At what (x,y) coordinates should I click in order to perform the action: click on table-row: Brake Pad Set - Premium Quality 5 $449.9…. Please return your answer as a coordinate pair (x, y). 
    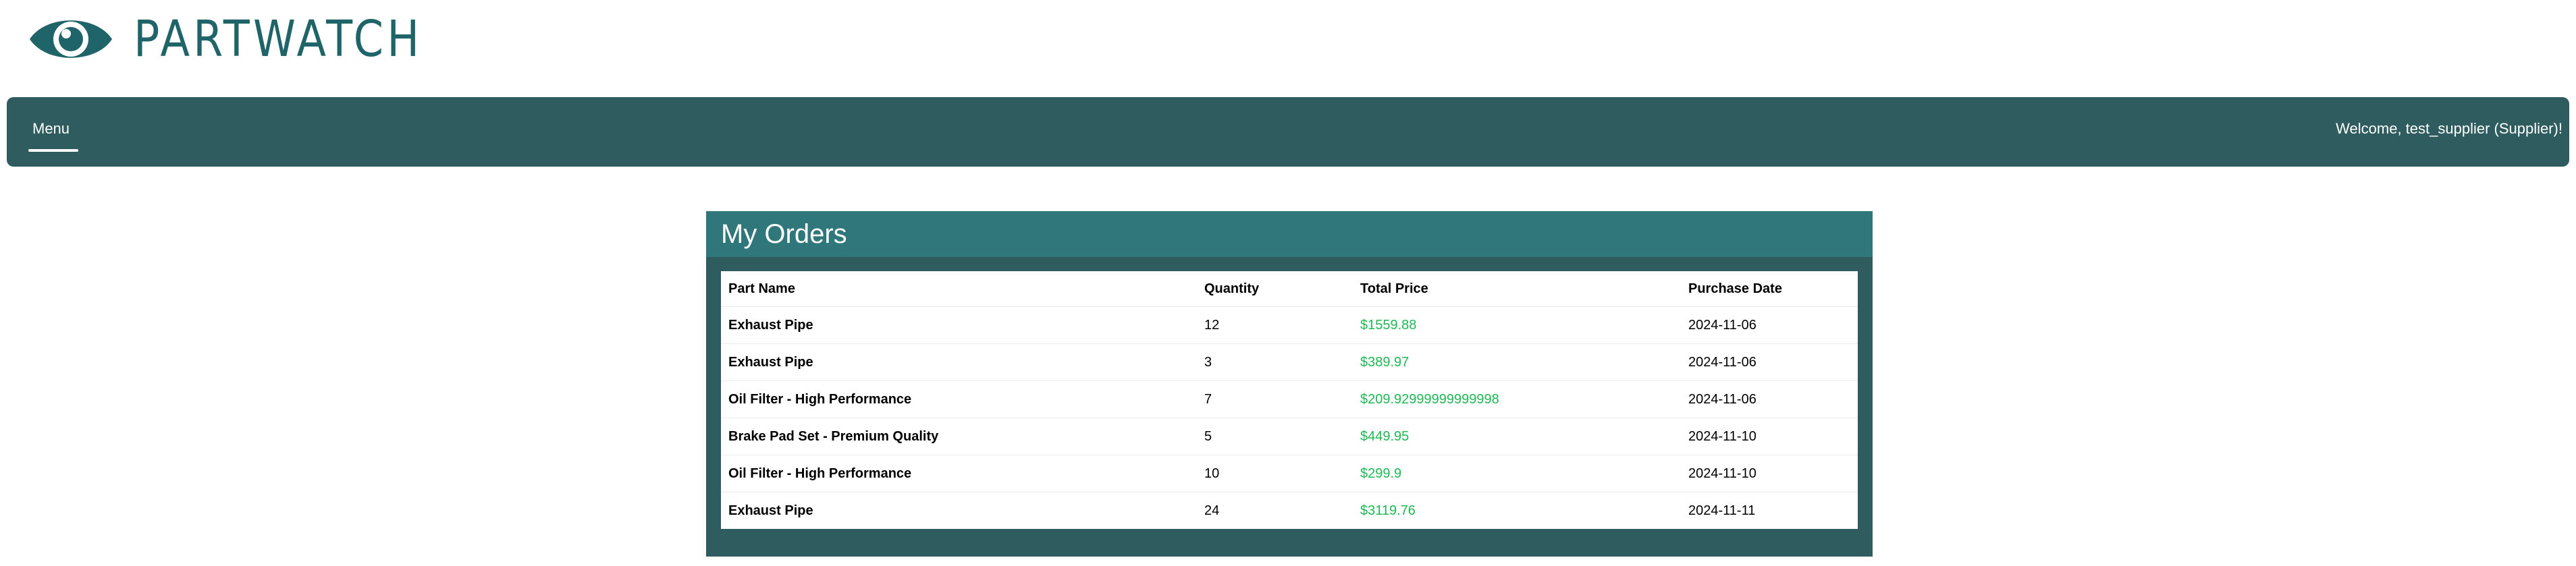
    Looking at the image, I should click on (1289, 437).